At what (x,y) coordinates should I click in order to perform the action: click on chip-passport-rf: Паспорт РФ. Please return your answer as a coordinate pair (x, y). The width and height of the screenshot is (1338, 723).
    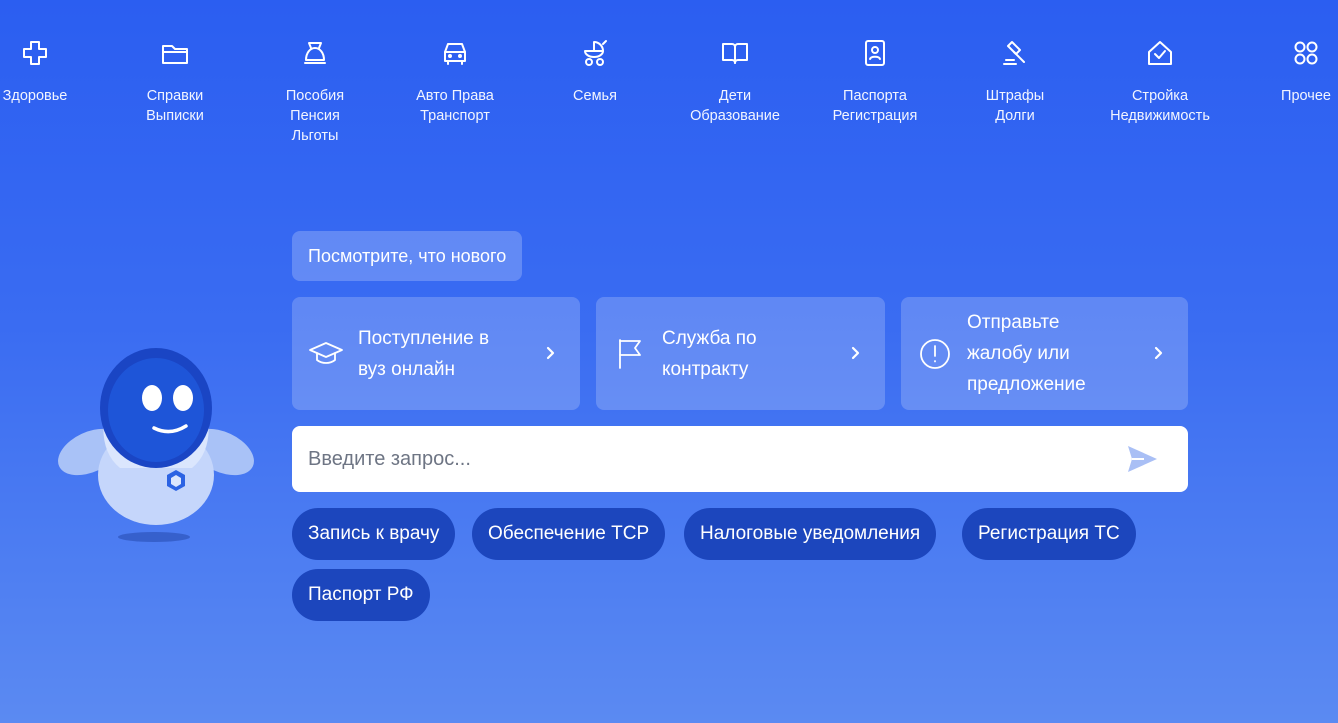
    Looking at the image, I should click on (361, 595).